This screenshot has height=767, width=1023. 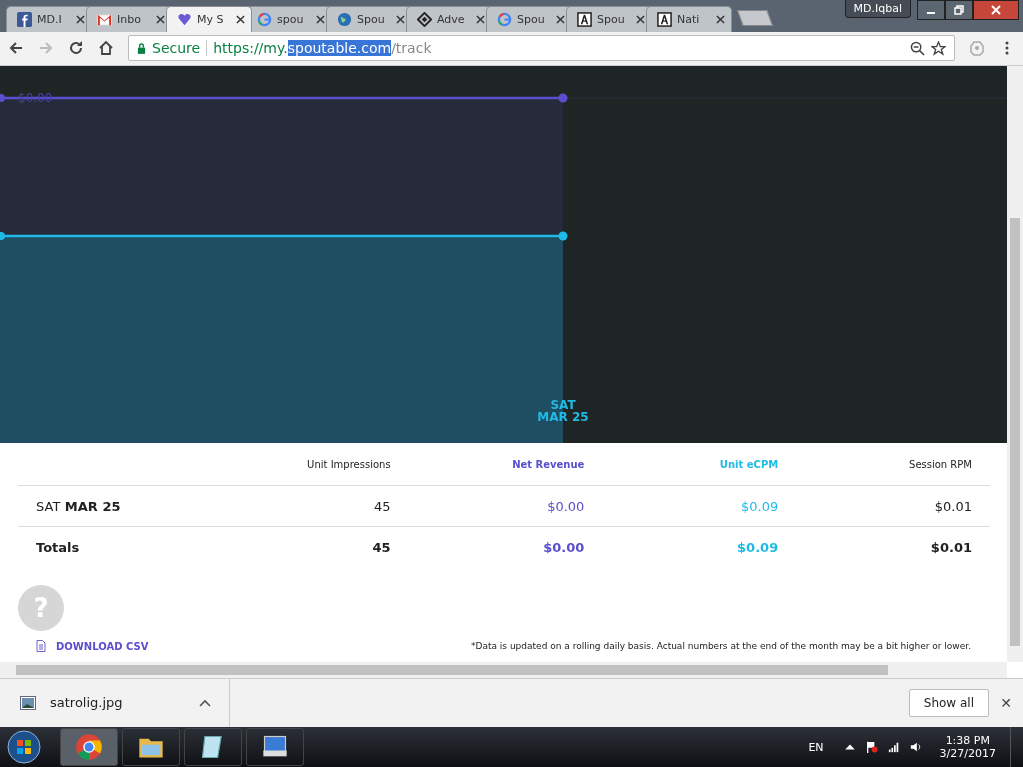 What do you see at coordinates (176, 48) in the screenshot?
I see `secure-label: Secure` at bounding box center [176, 48].